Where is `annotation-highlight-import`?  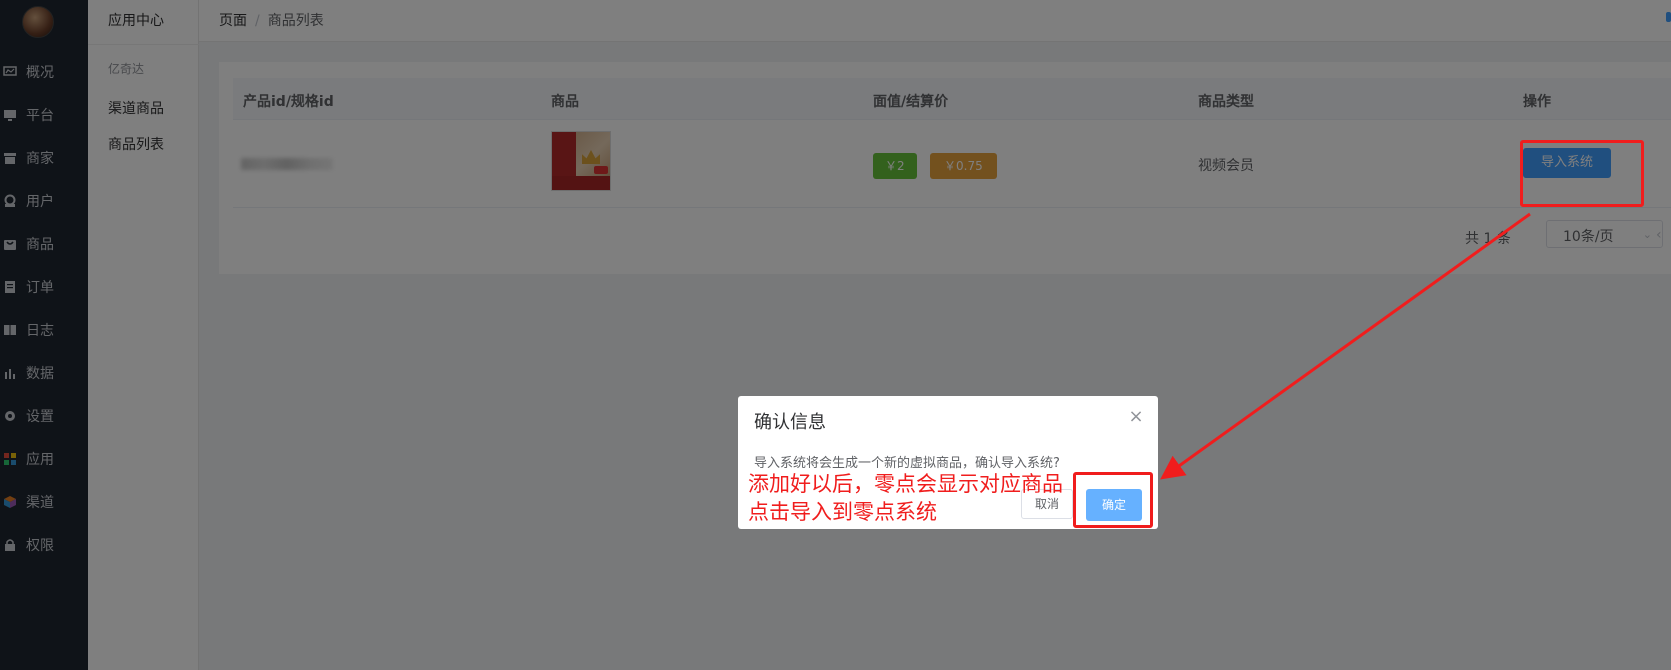 annotation-highlight-import is located at coordinates (1582, 173).